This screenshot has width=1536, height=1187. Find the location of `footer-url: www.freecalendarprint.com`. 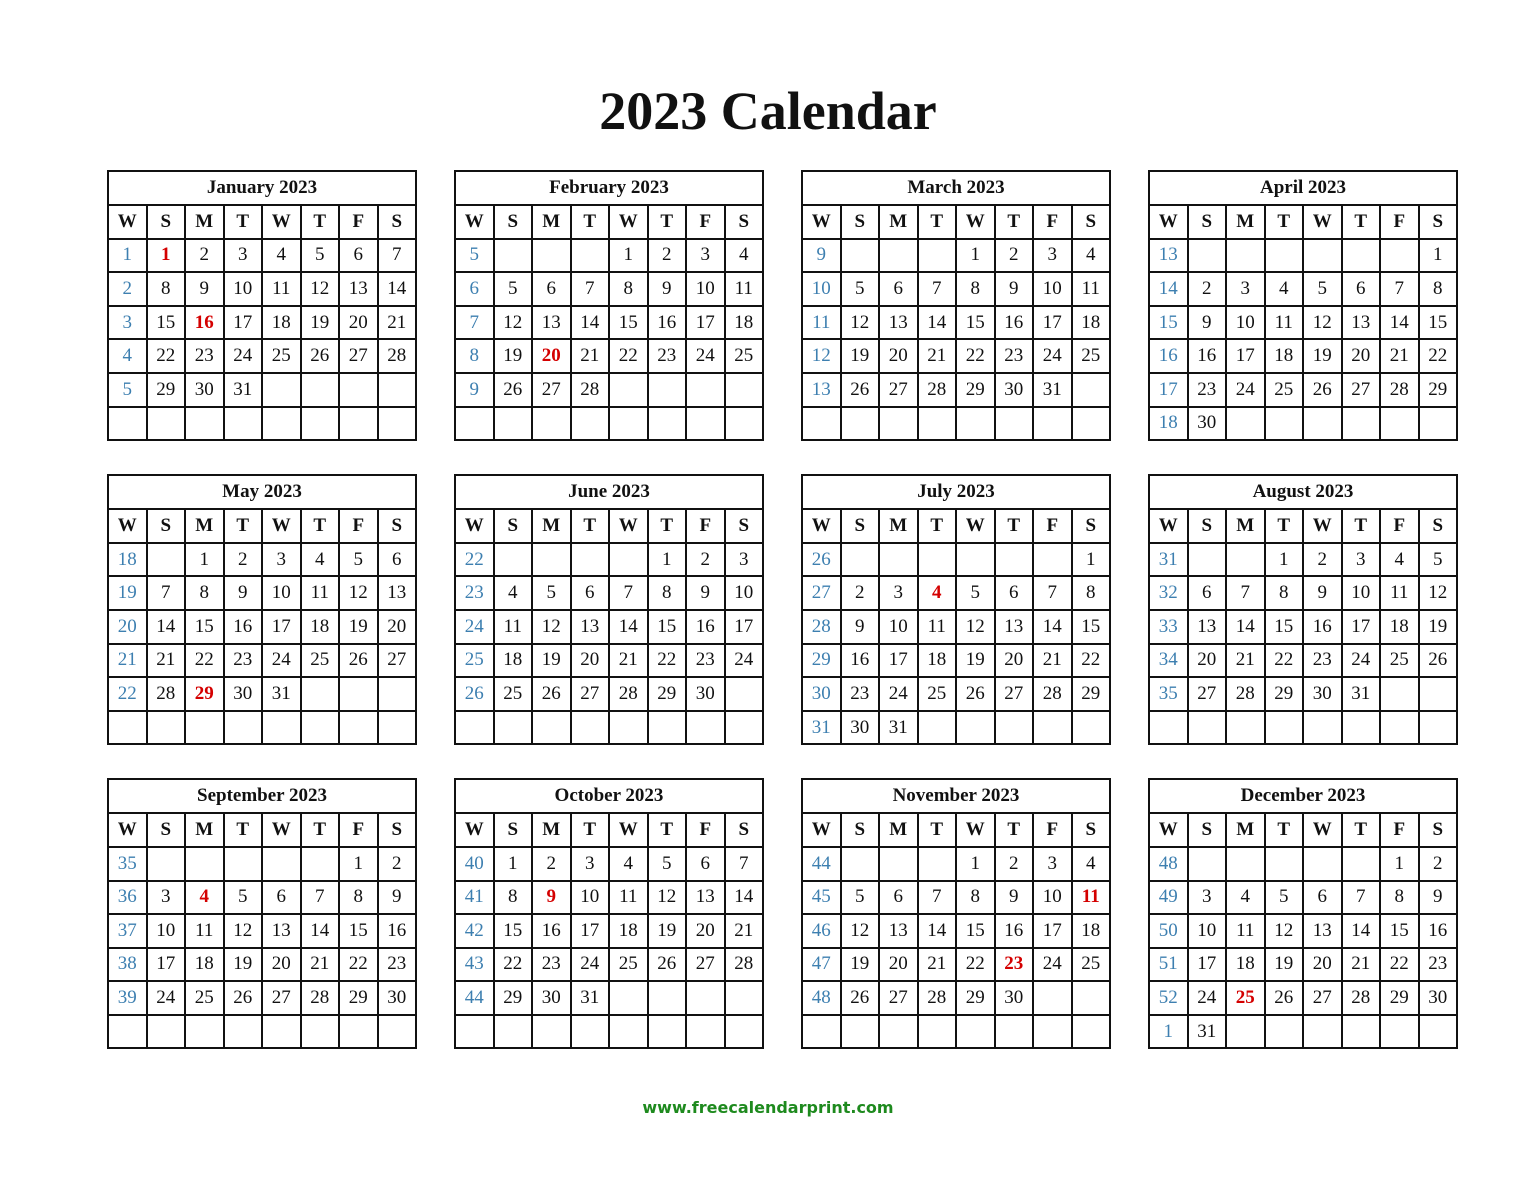

footer-url: www.freecalendarprint.com is located at coordinates (768, 1107).